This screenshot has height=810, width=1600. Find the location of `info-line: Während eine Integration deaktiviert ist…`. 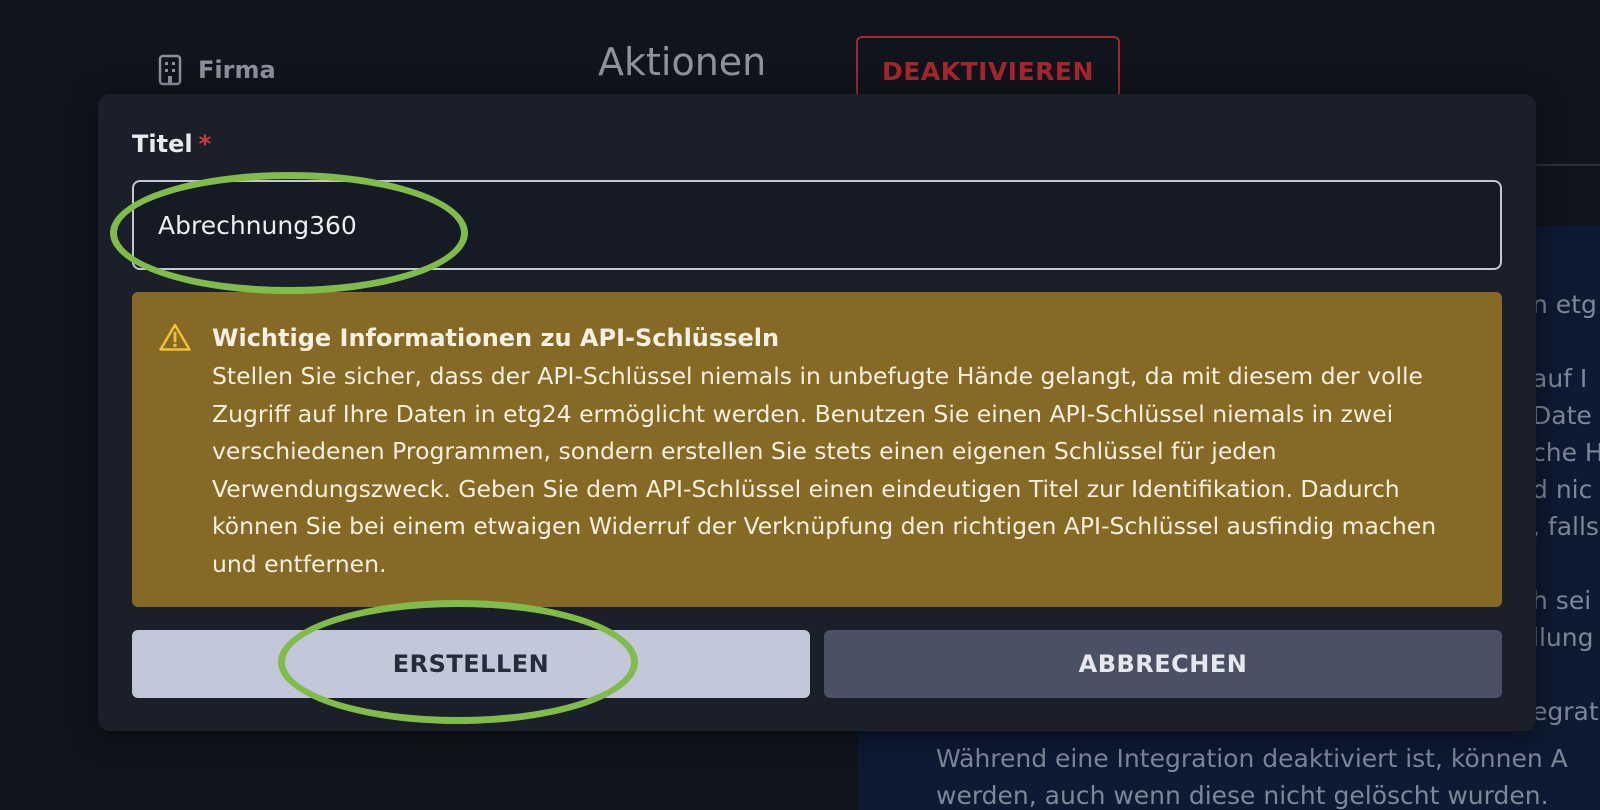

info-line: Während eine Integration deaktiviert ist… is located at coordinates (1252, 758).